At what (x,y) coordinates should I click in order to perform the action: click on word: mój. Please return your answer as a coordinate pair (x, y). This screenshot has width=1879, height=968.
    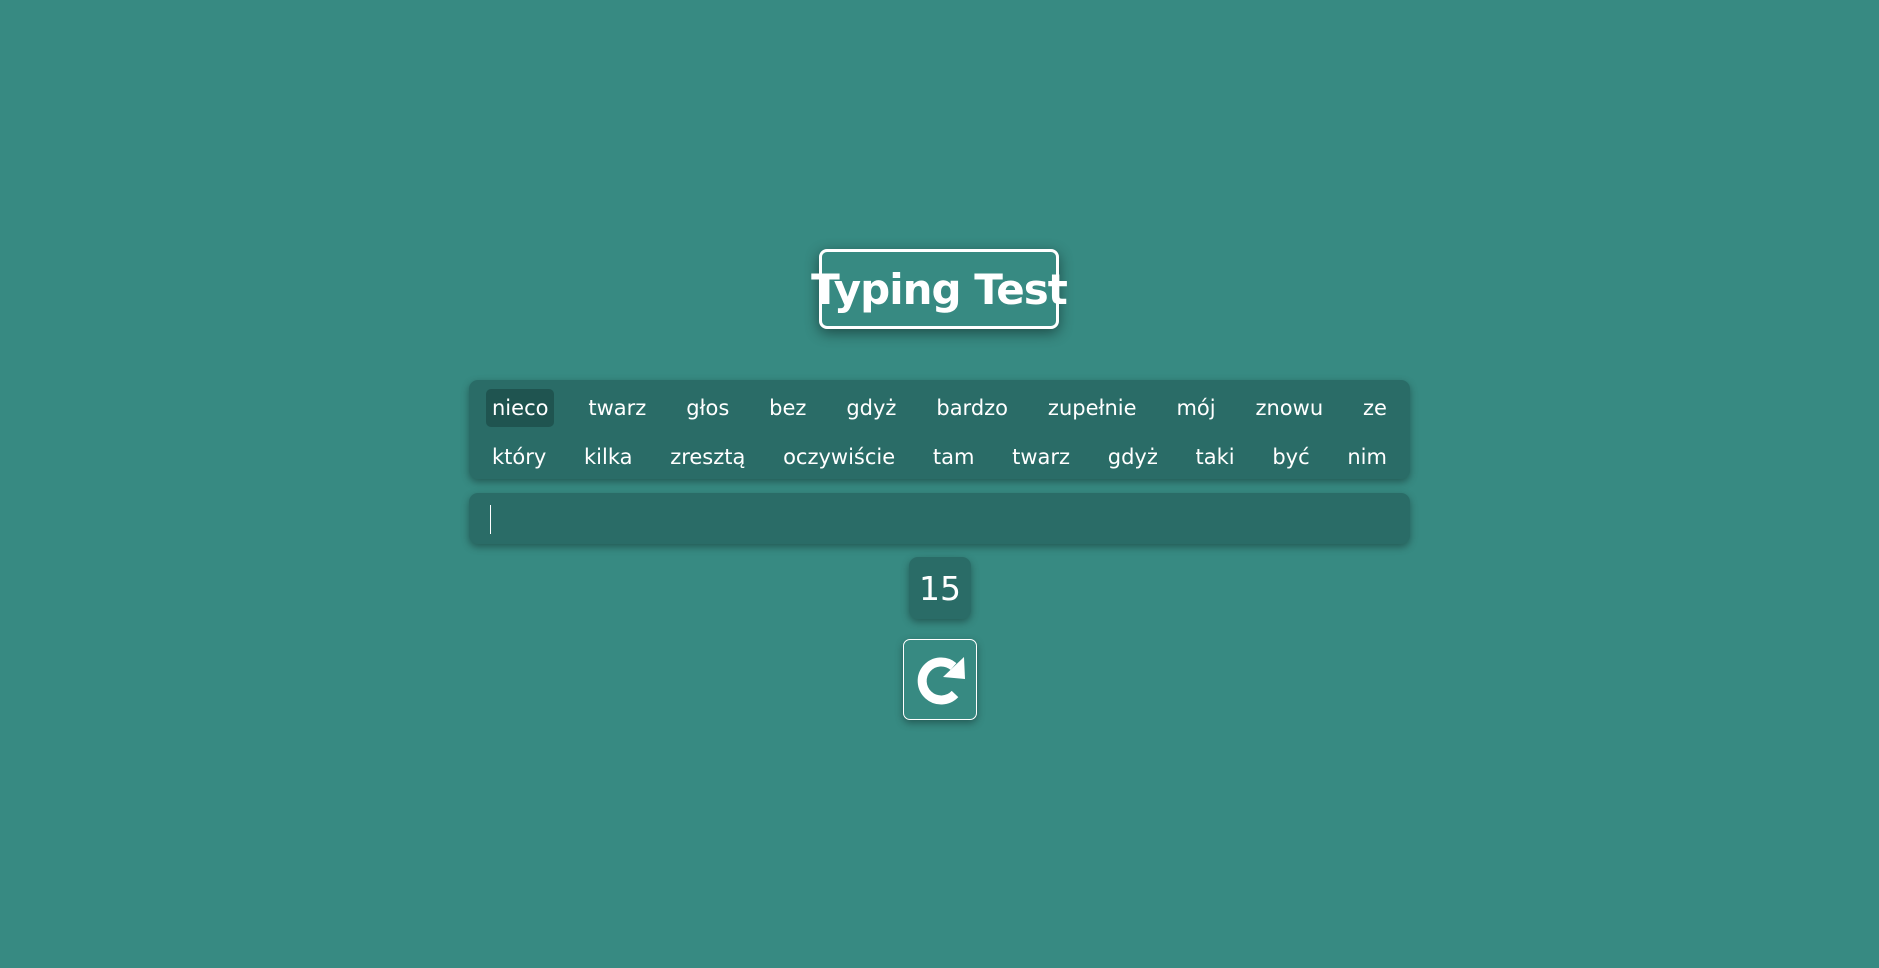
    Looking at the image, I should click on (1196, 407).